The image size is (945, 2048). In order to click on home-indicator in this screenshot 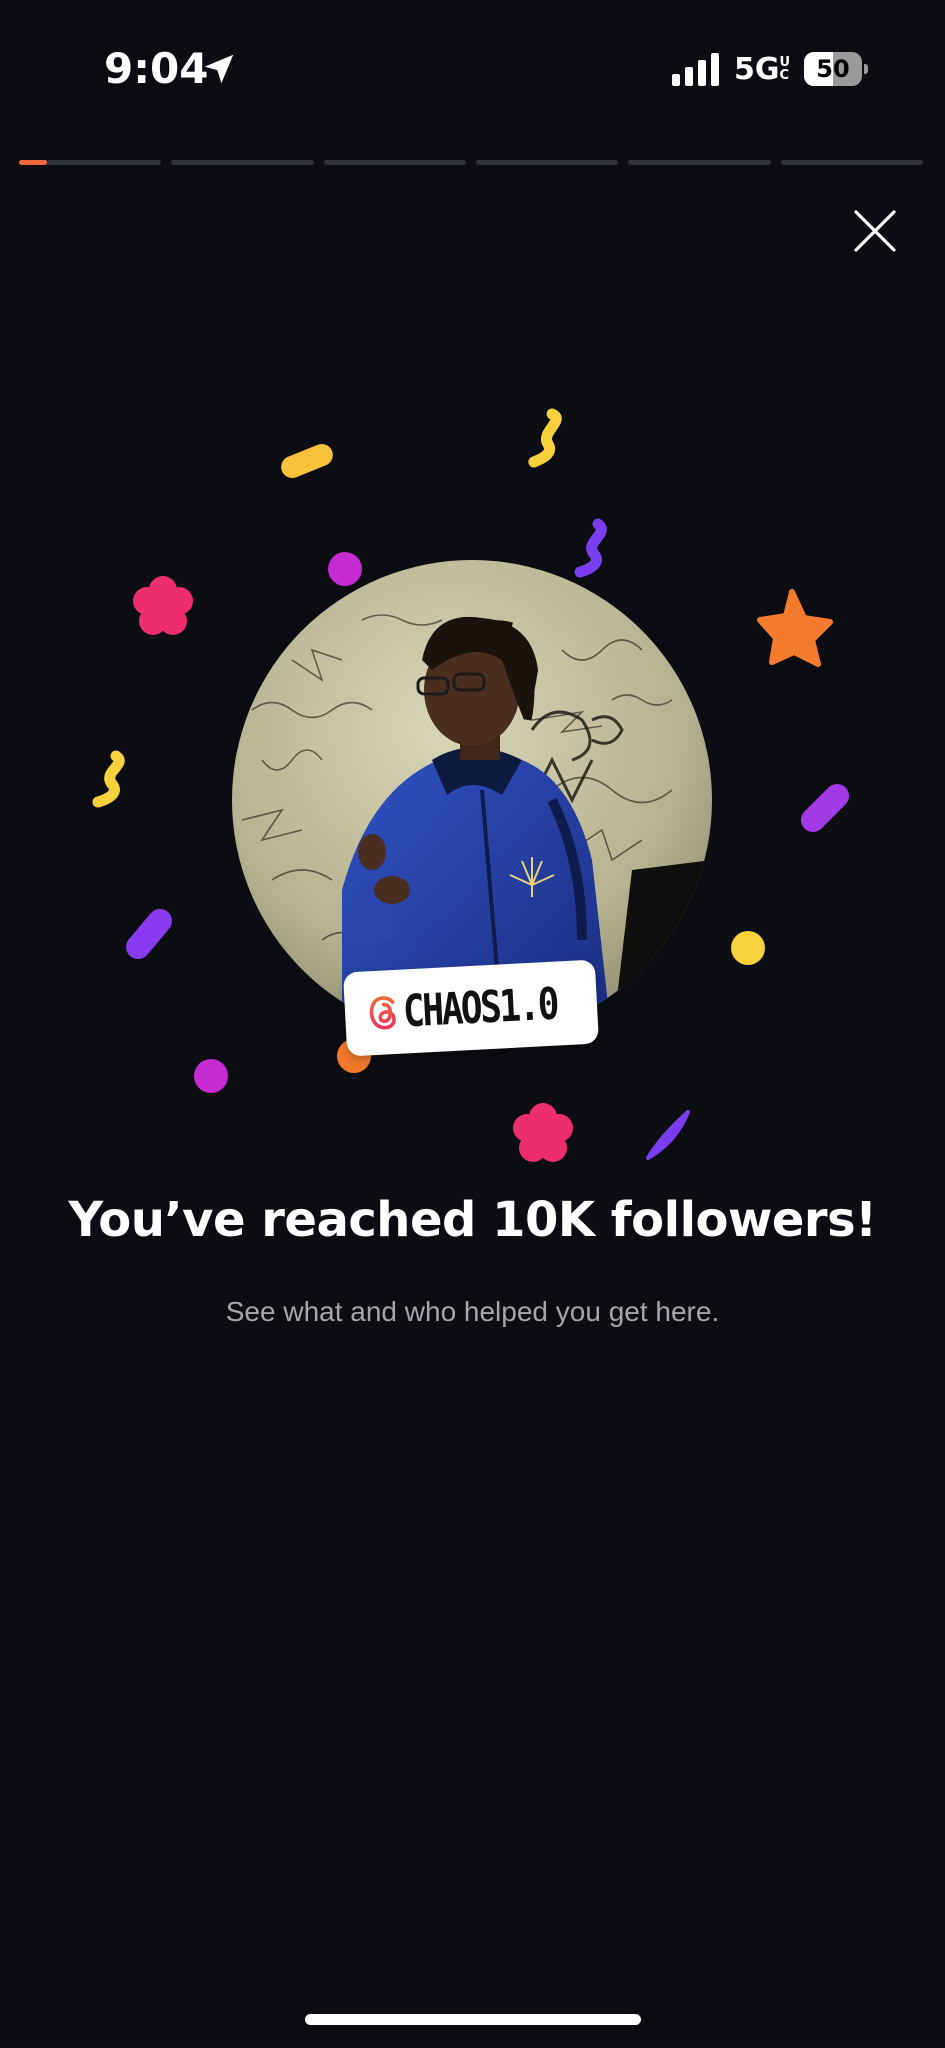, I will do `click(473, 2019)`.